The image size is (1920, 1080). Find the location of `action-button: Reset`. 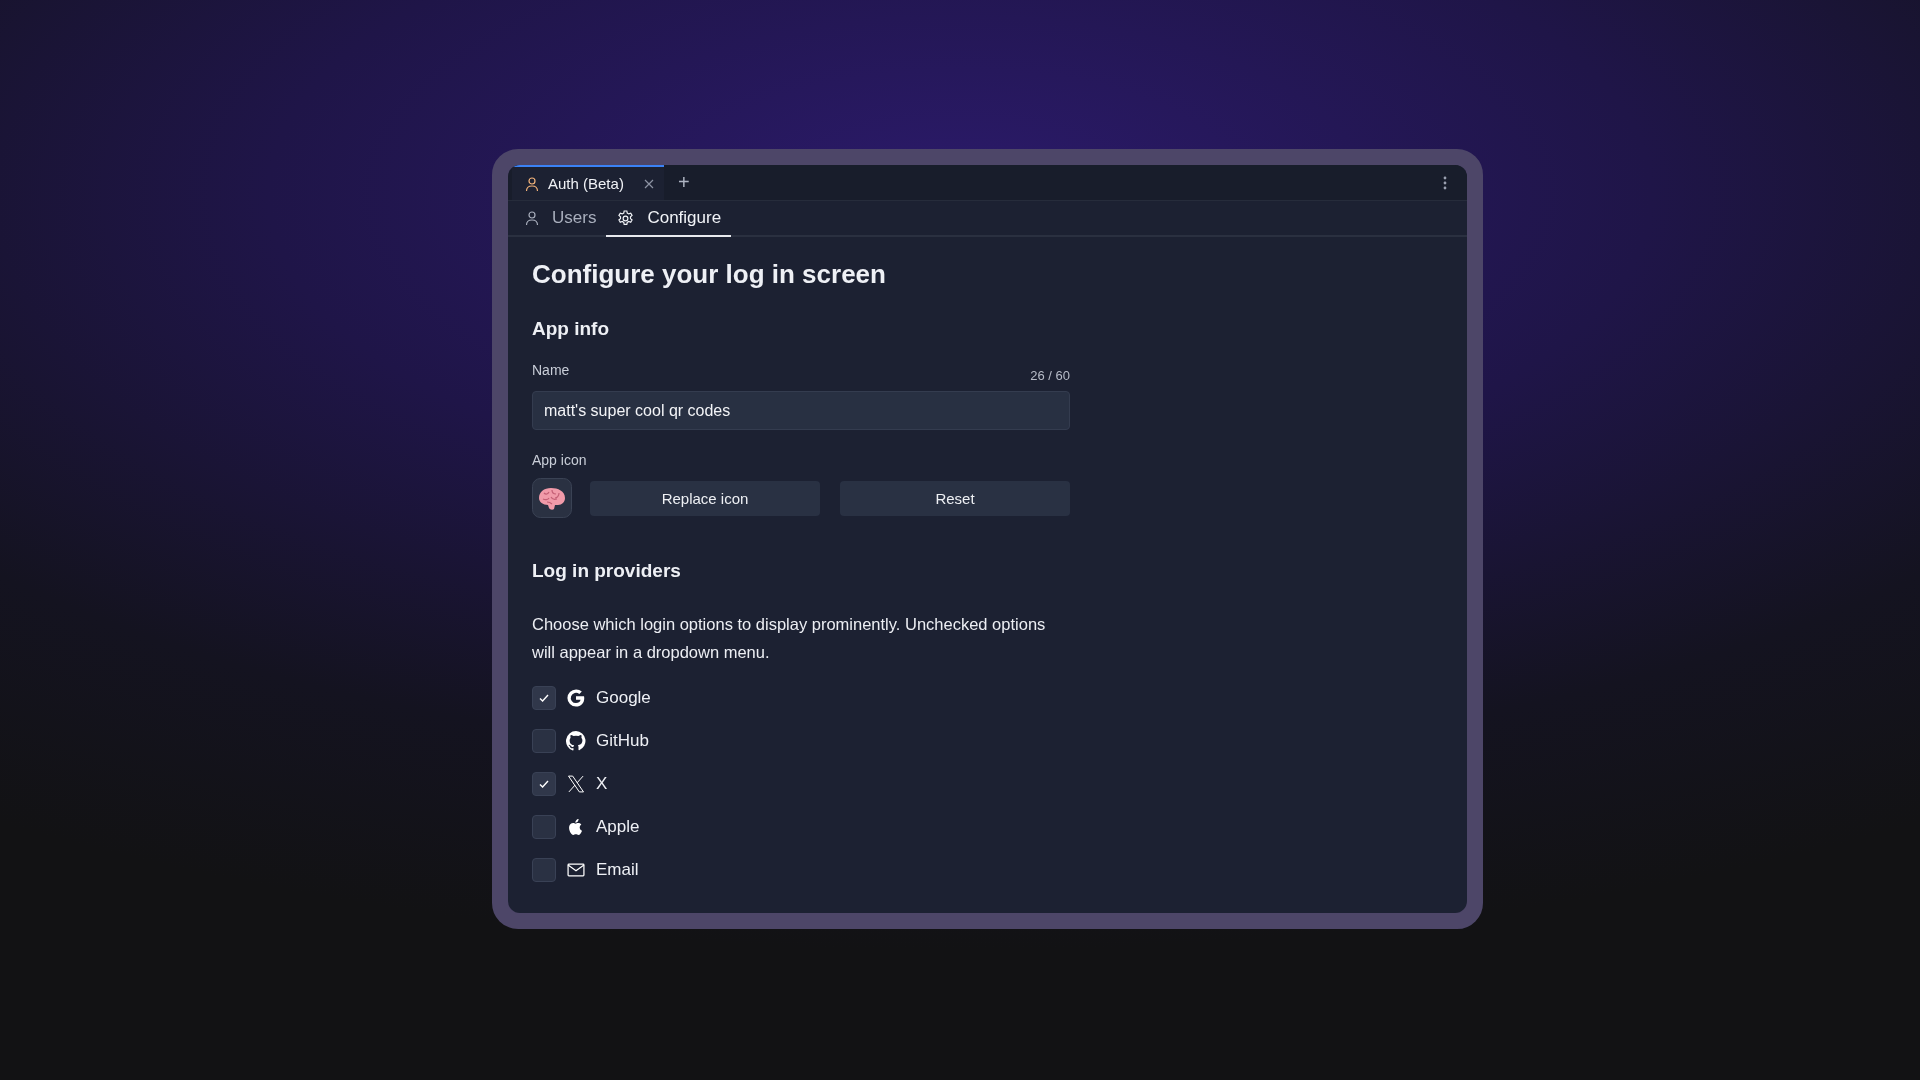

action-button: Reset is located at coordinates (955, 498).